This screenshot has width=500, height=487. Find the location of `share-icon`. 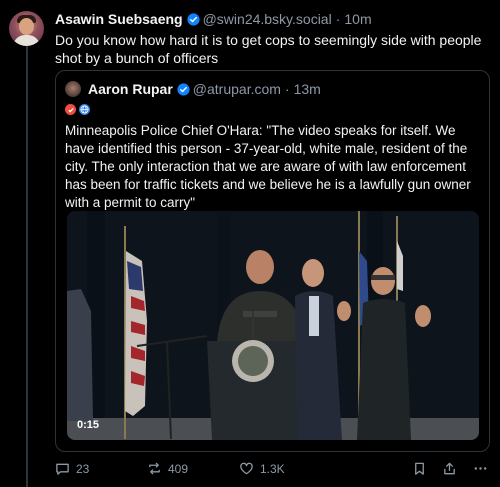

share-icon is located at coordinates (449, 468).